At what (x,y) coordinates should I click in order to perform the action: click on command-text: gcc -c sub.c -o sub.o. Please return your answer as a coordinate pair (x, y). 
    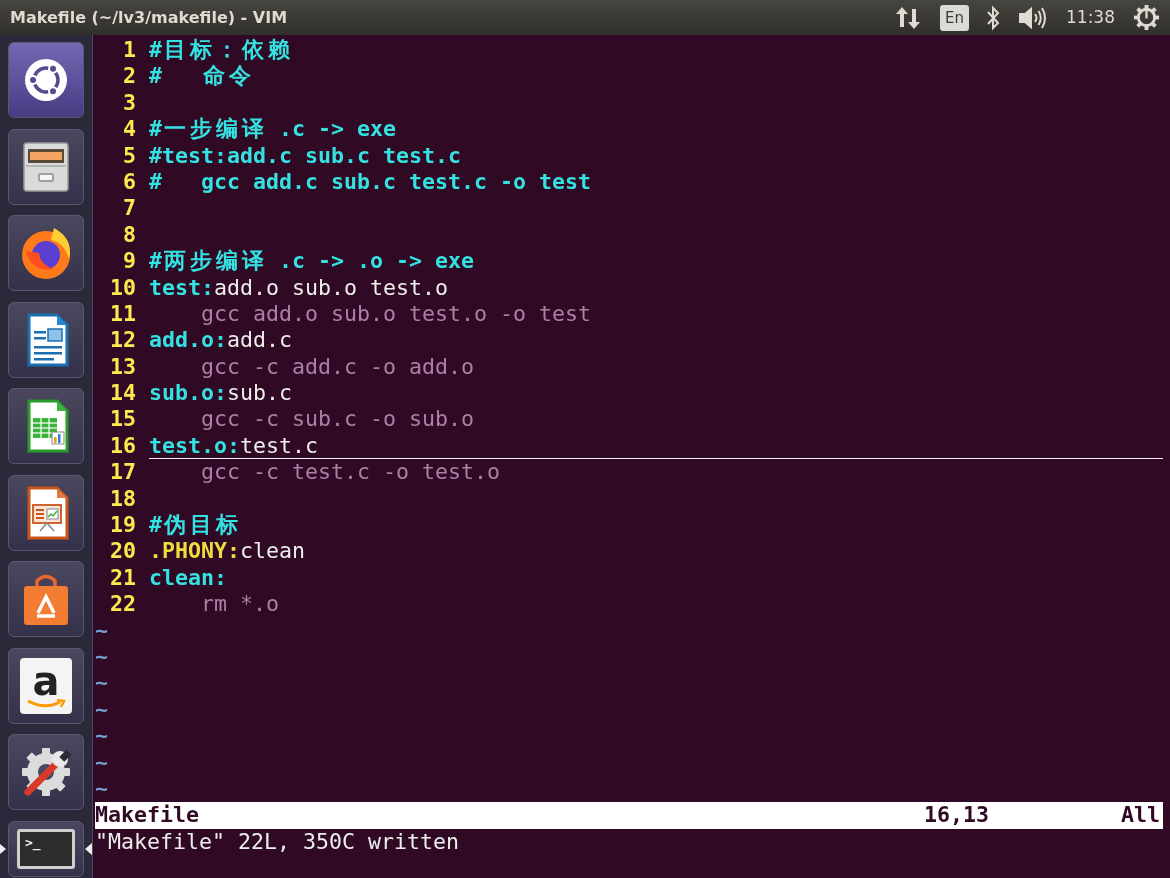
    Looking at the image, I should click on (337, 419).